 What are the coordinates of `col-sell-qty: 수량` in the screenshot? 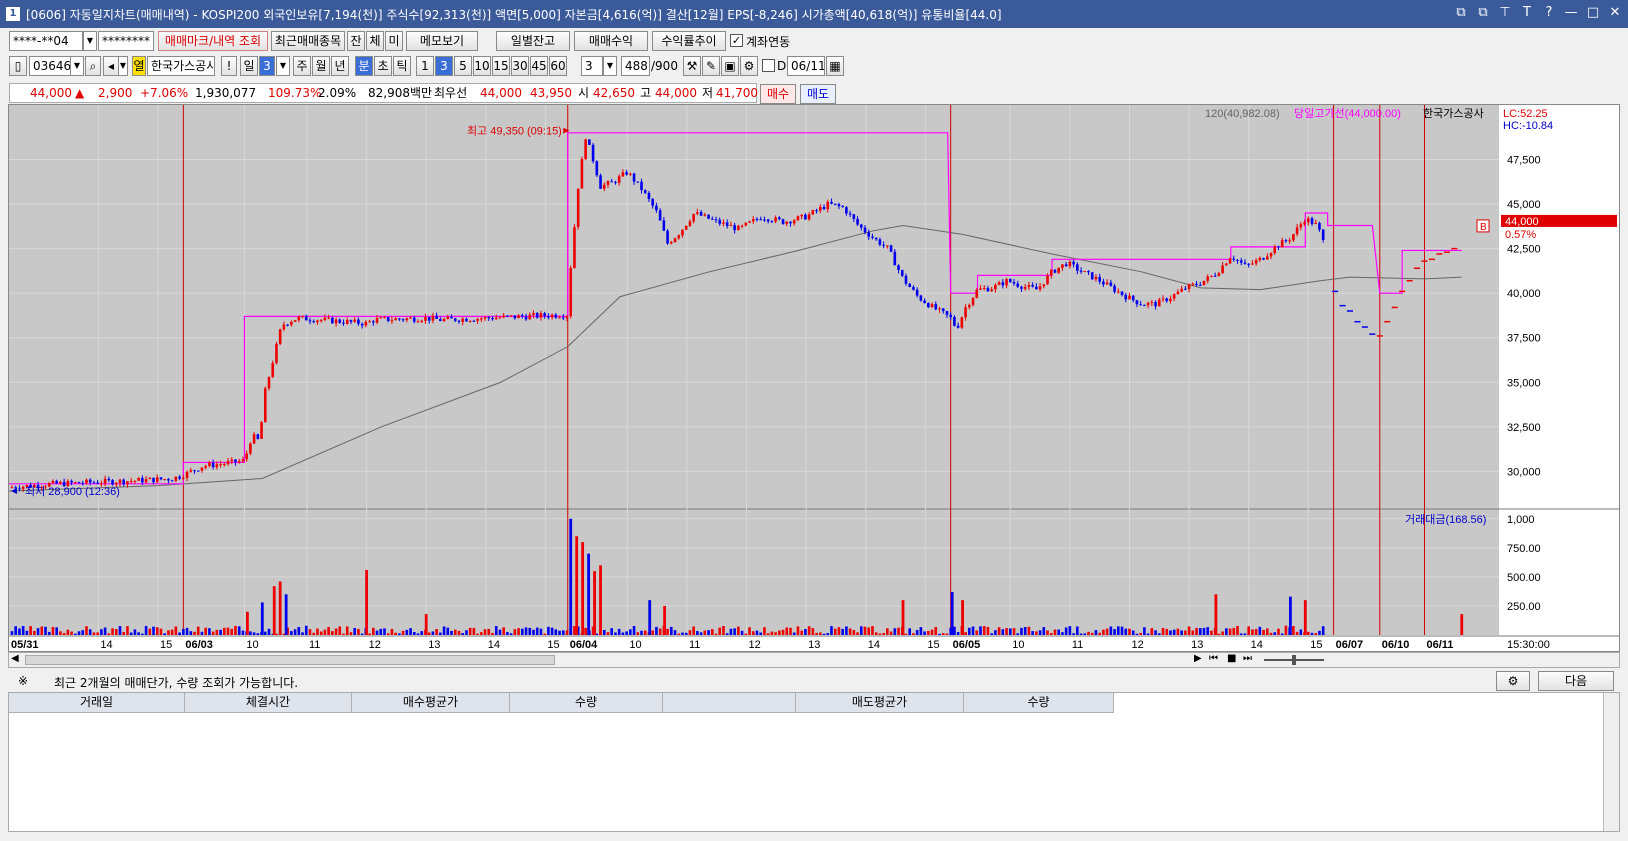 It's located at (1039, 703).